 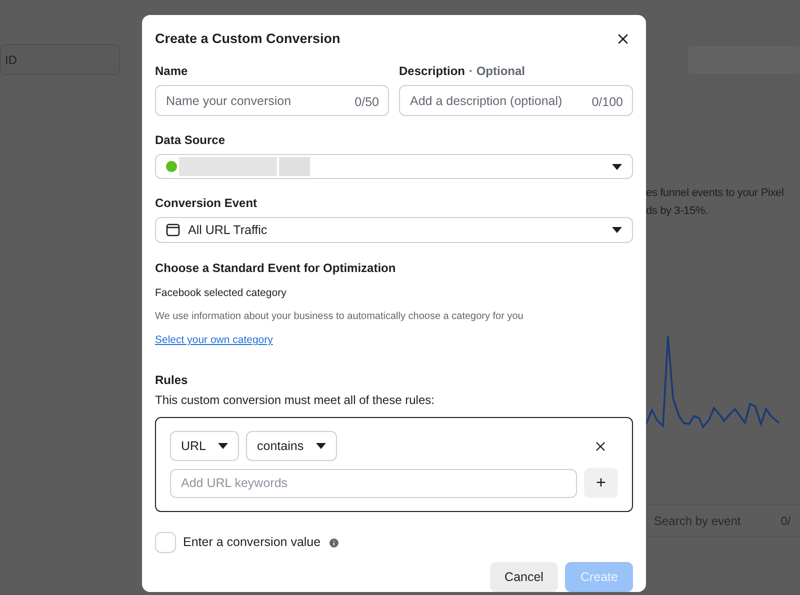 I want to click on character-counter: 0/50, so click(x=366, y=103).